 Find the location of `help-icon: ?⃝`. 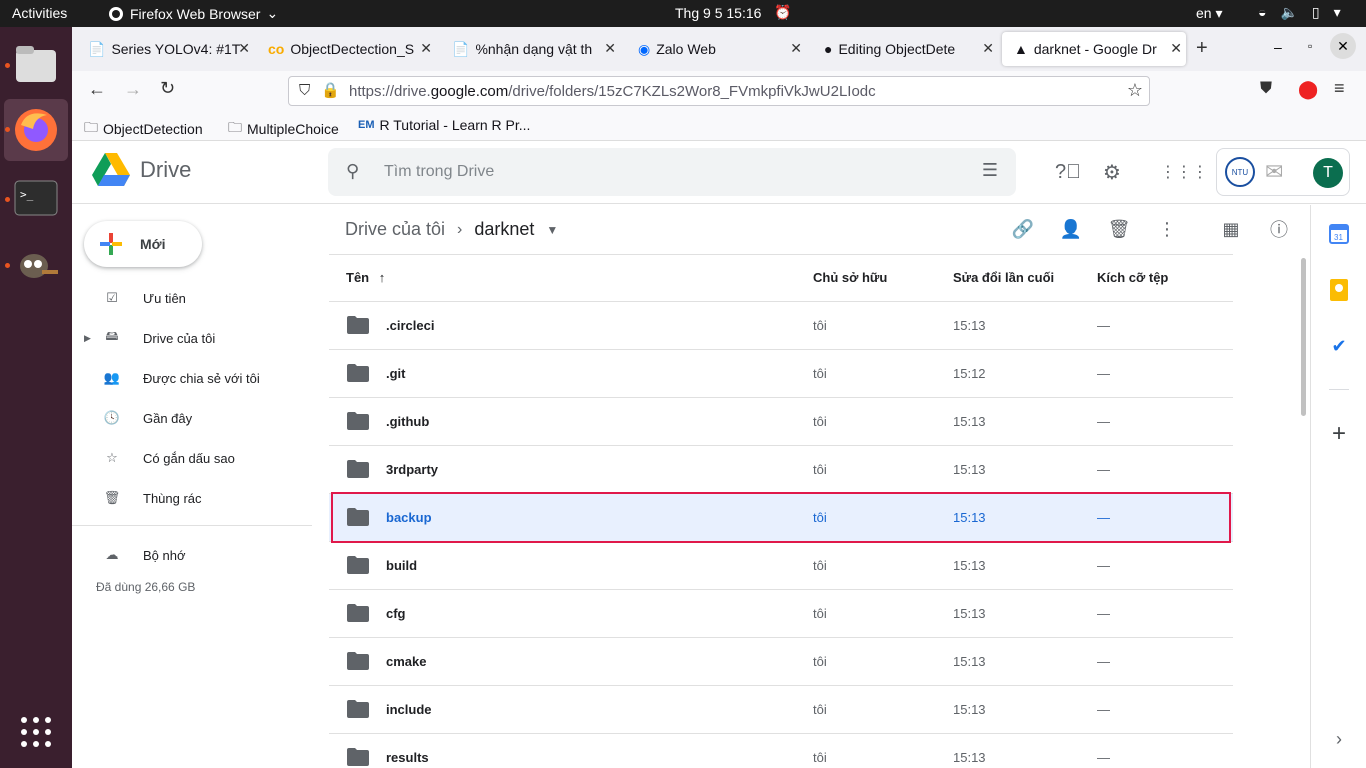

help-icon: ?⃝ is located at coordinates (1068, 172).